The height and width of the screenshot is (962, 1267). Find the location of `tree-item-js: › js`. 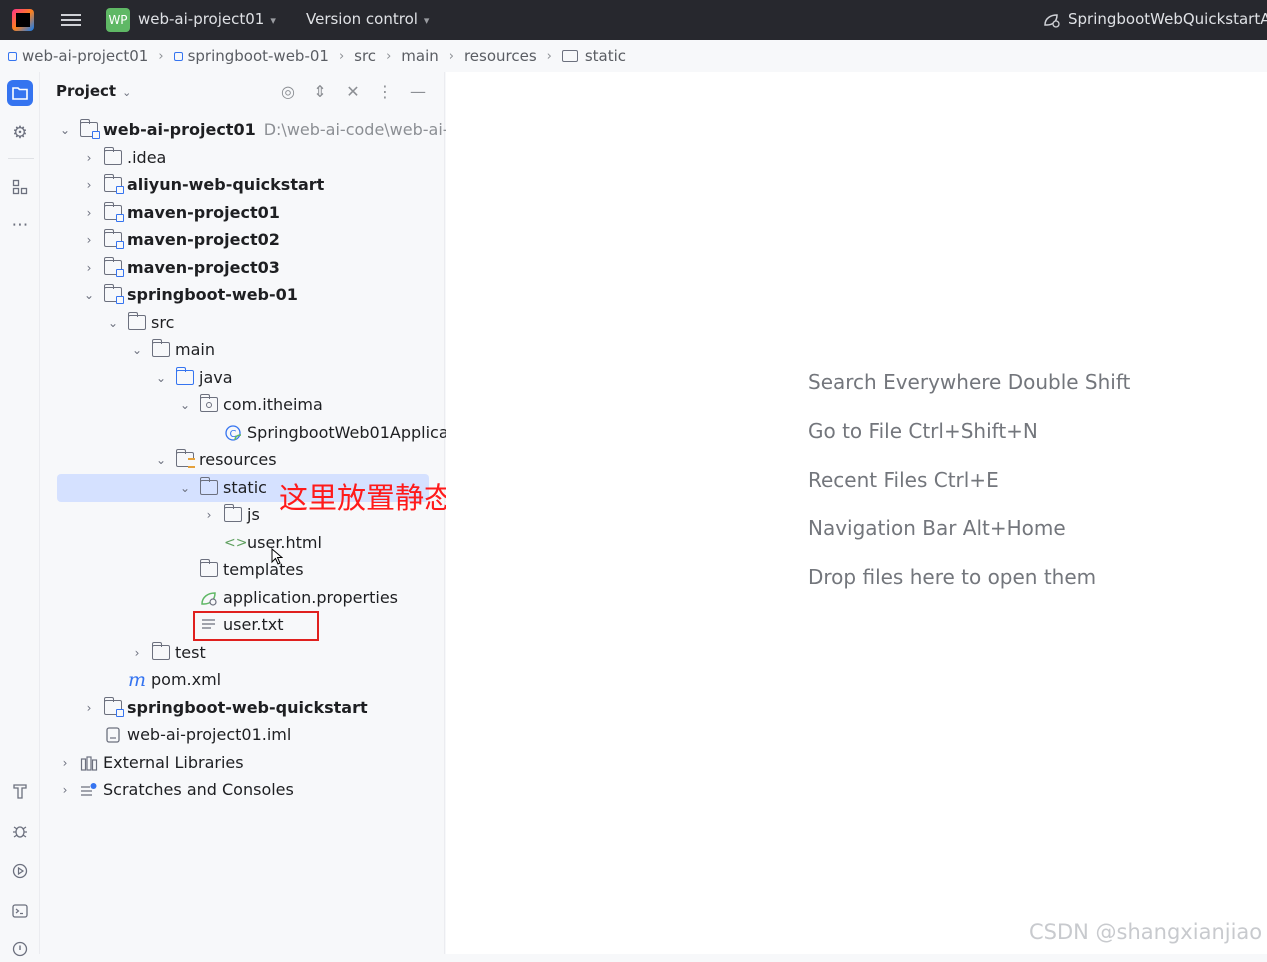

tree-item-js: › js is located at coordinates (231, 514).